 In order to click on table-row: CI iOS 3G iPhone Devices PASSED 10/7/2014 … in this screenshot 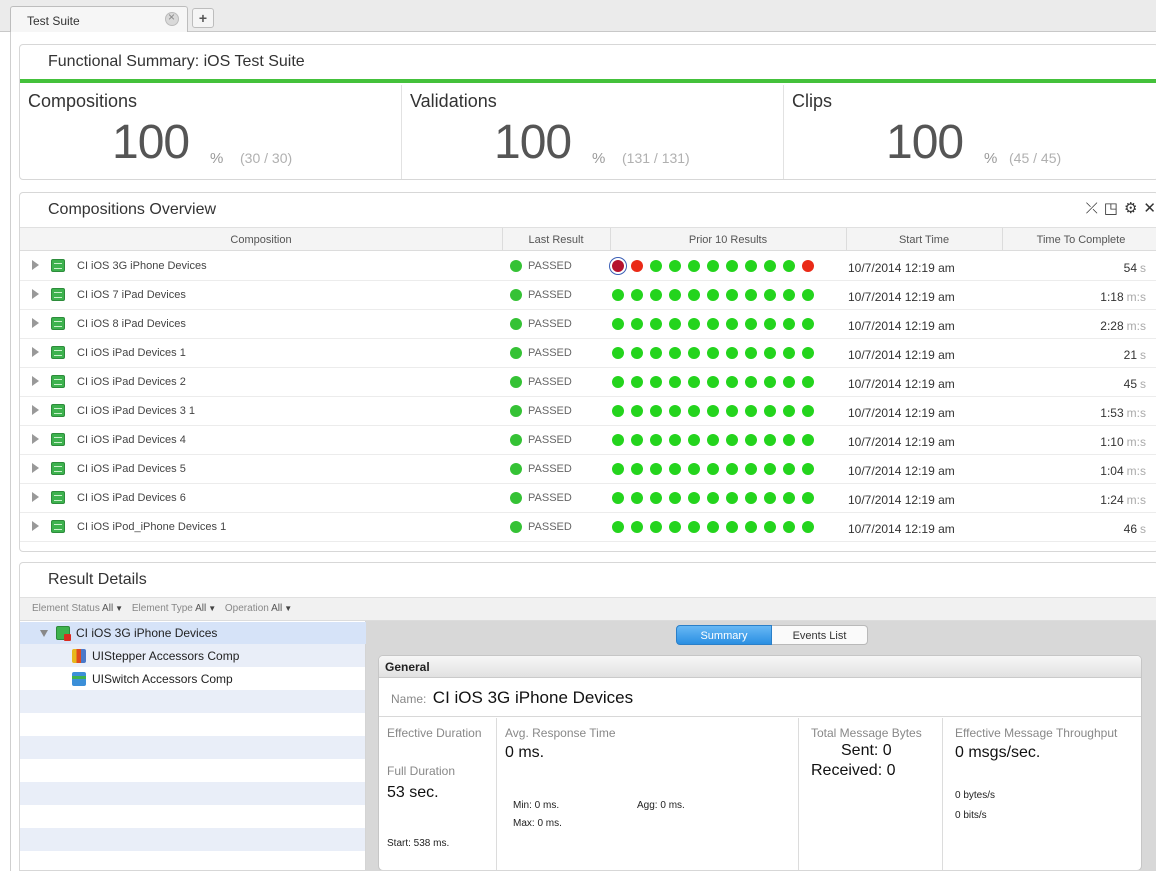, I will do `click(588, 266)`.